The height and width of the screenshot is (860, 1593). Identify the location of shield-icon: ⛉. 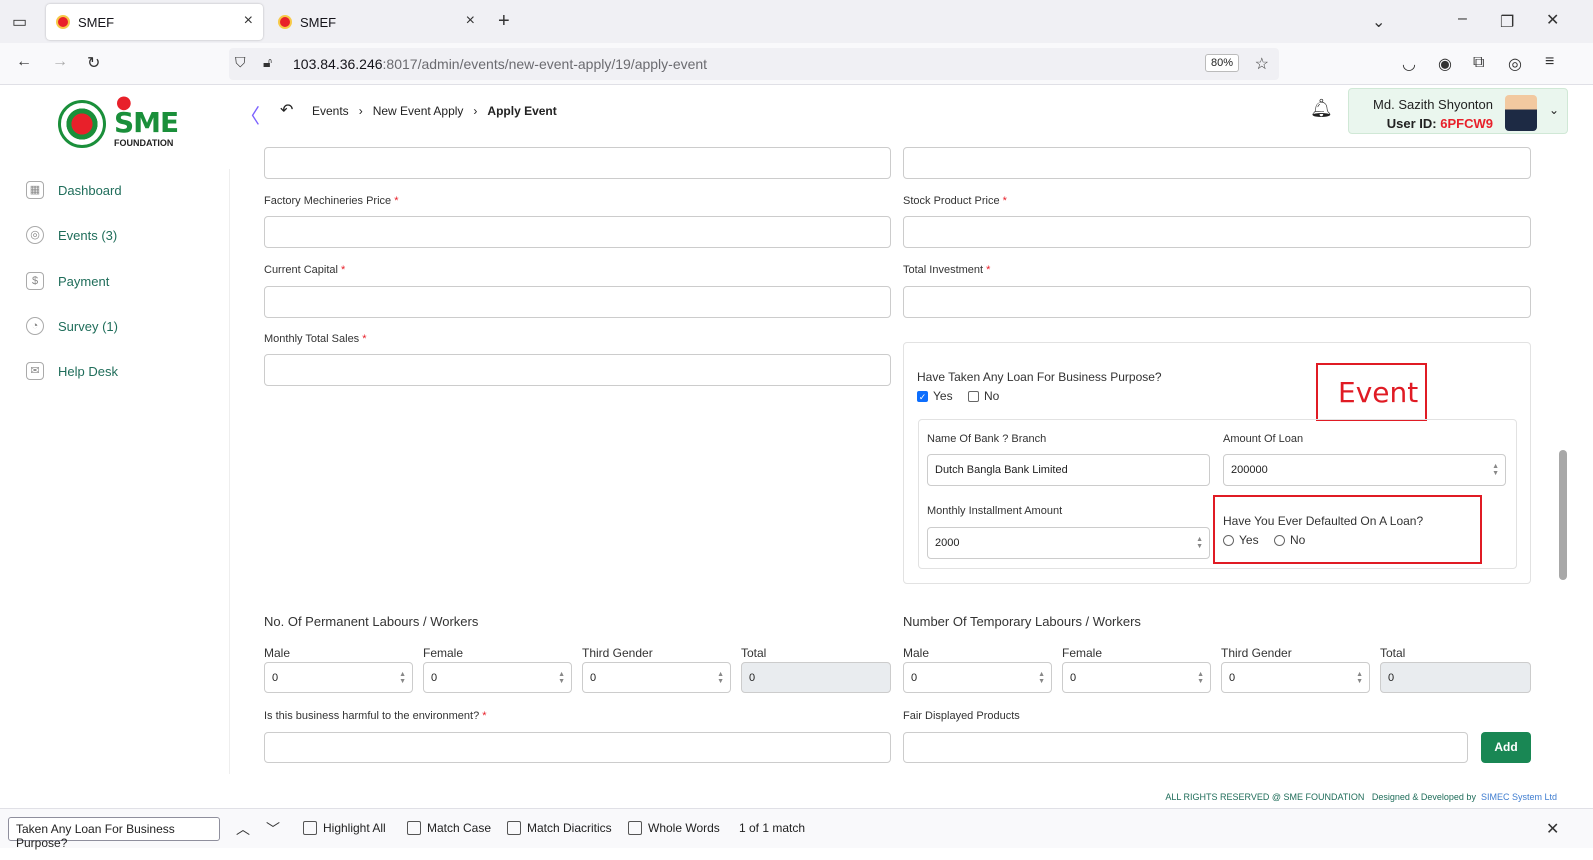
(240, 62).